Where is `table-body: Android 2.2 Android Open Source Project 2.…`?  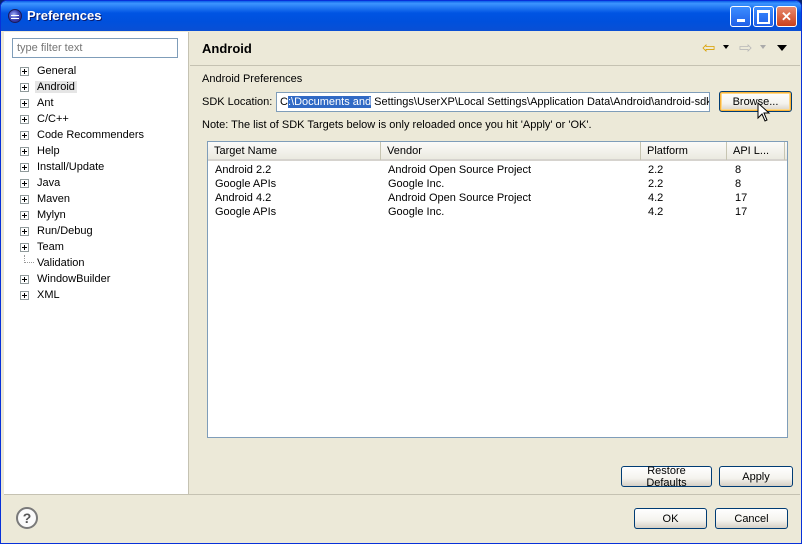
table-body: Android 2.2 Android Open Source Project 2.… is located at coordinates (497, 191).